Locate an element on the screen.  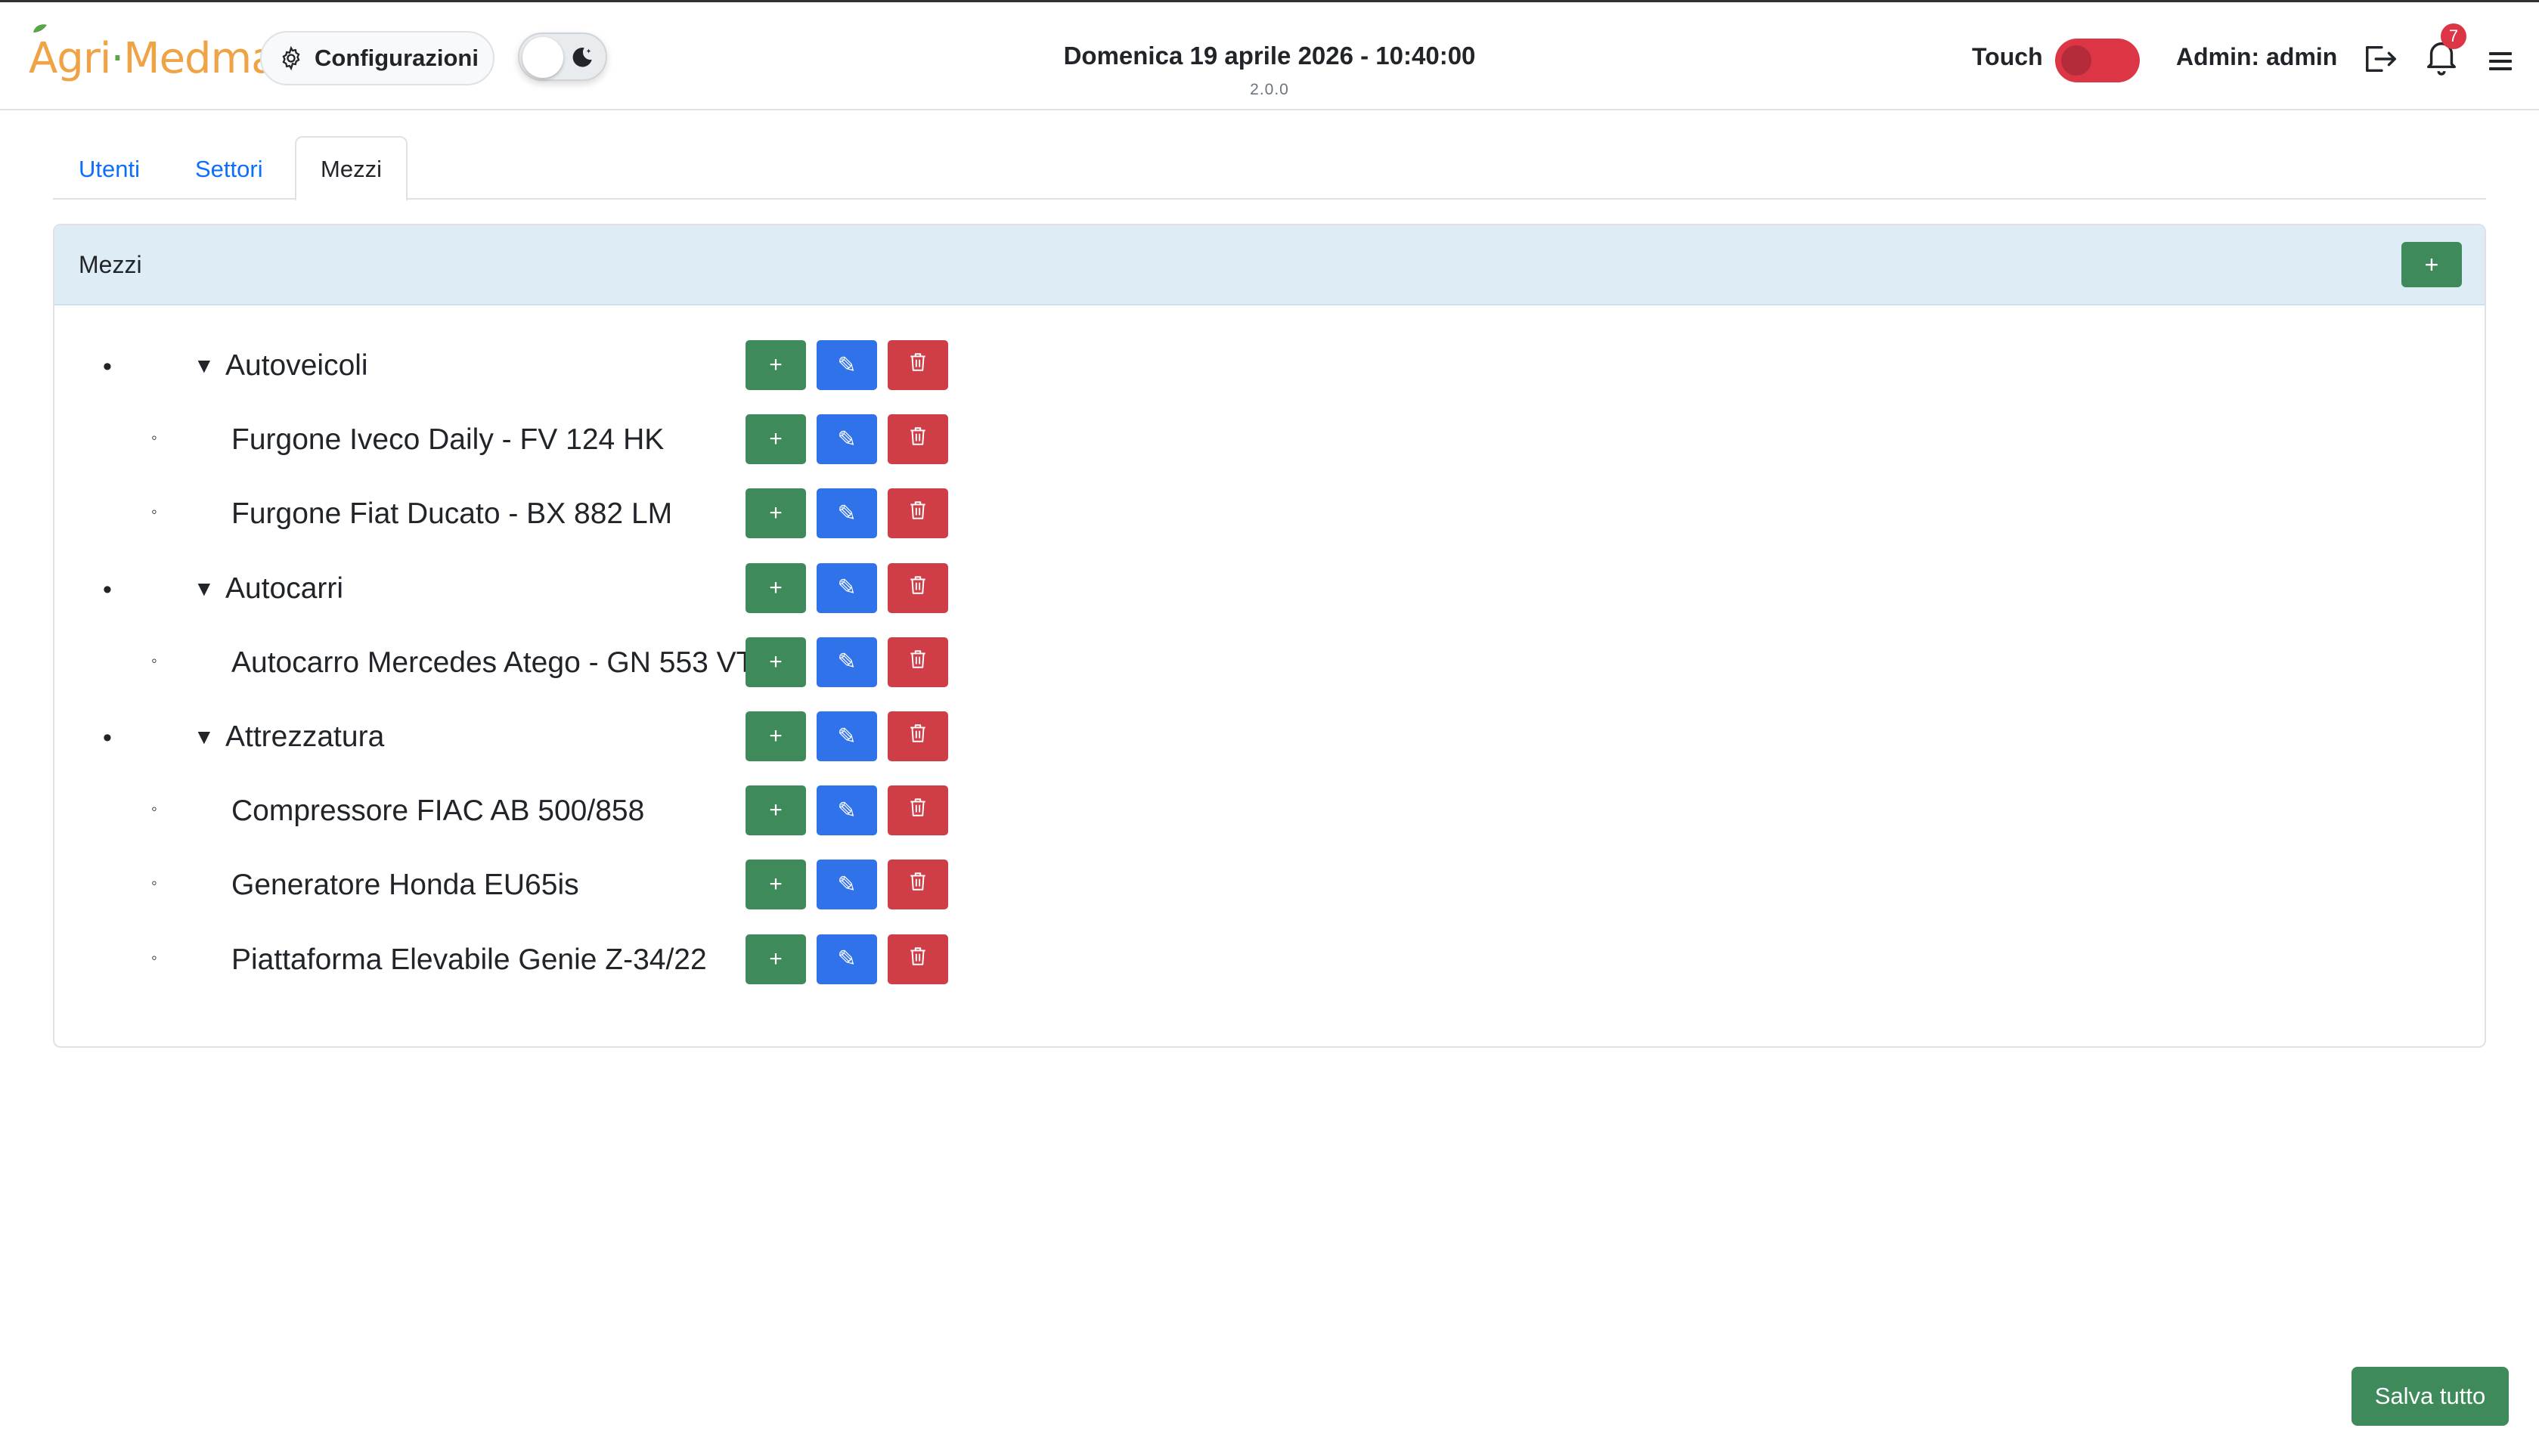
tree-item-row: ◦ Furgone Iveco Daily - FV 124 HK + ✎ is located at coordinates (1269, 440).